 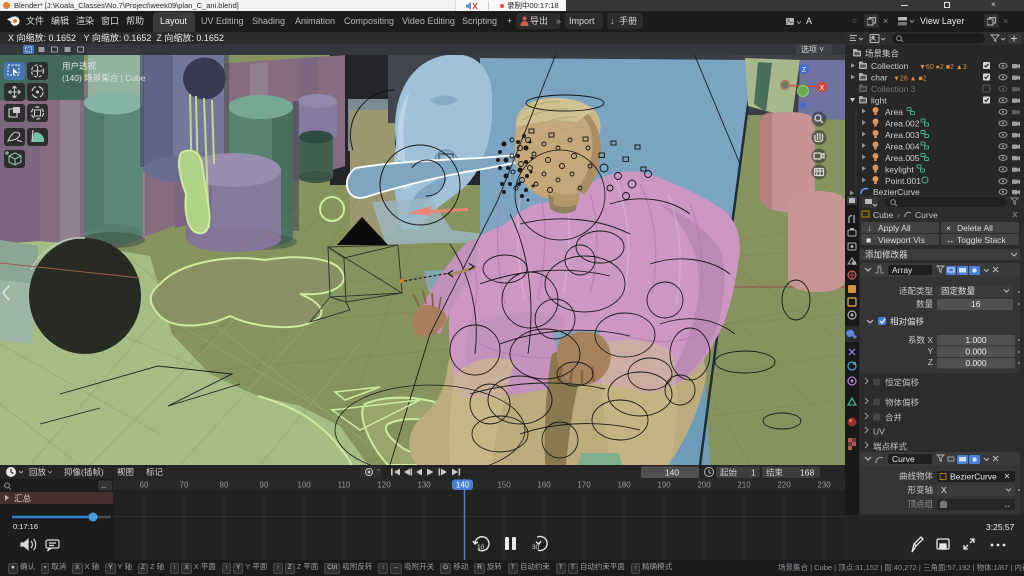 I want to click on svg-text: 190, so click(x=664, y=485).